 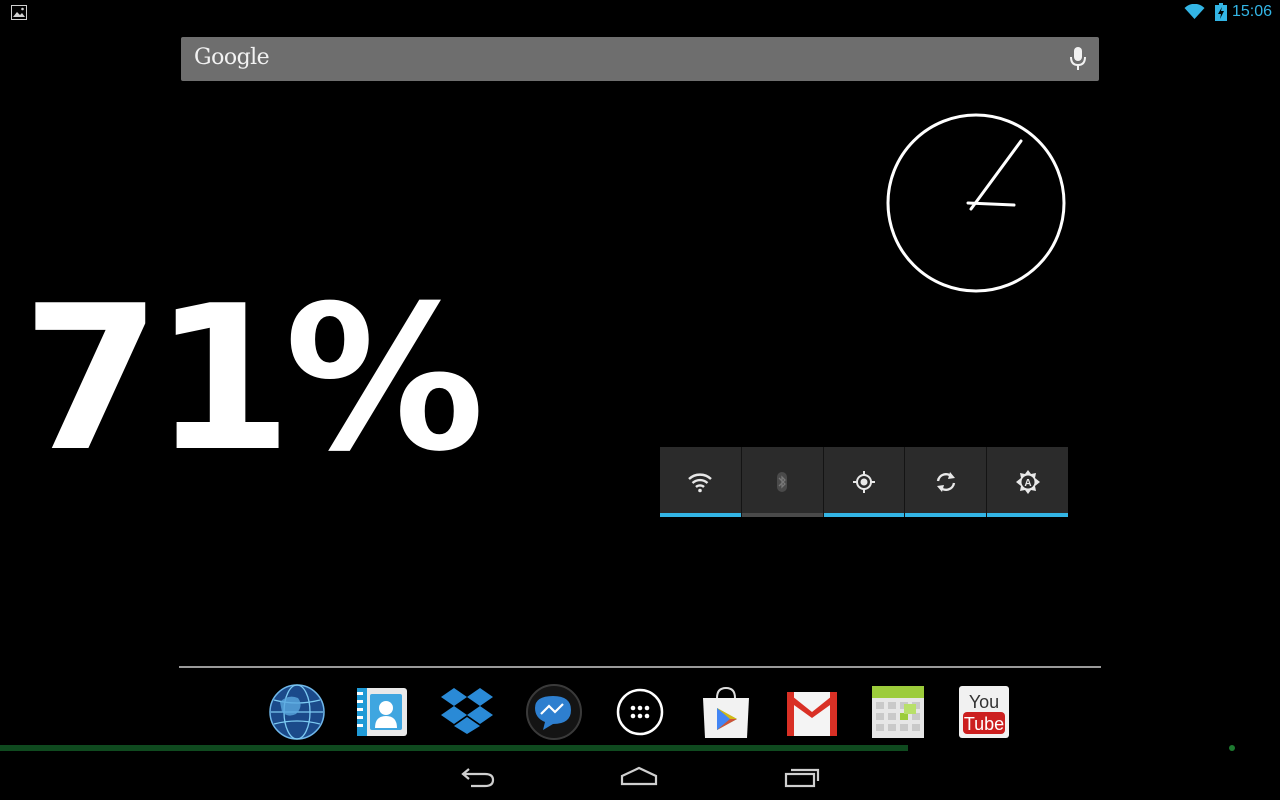 What do you see at coordinates (782, 515) in the screenshot?
I see `bluetooth-off-indicator` at bounding box center [782, 515].